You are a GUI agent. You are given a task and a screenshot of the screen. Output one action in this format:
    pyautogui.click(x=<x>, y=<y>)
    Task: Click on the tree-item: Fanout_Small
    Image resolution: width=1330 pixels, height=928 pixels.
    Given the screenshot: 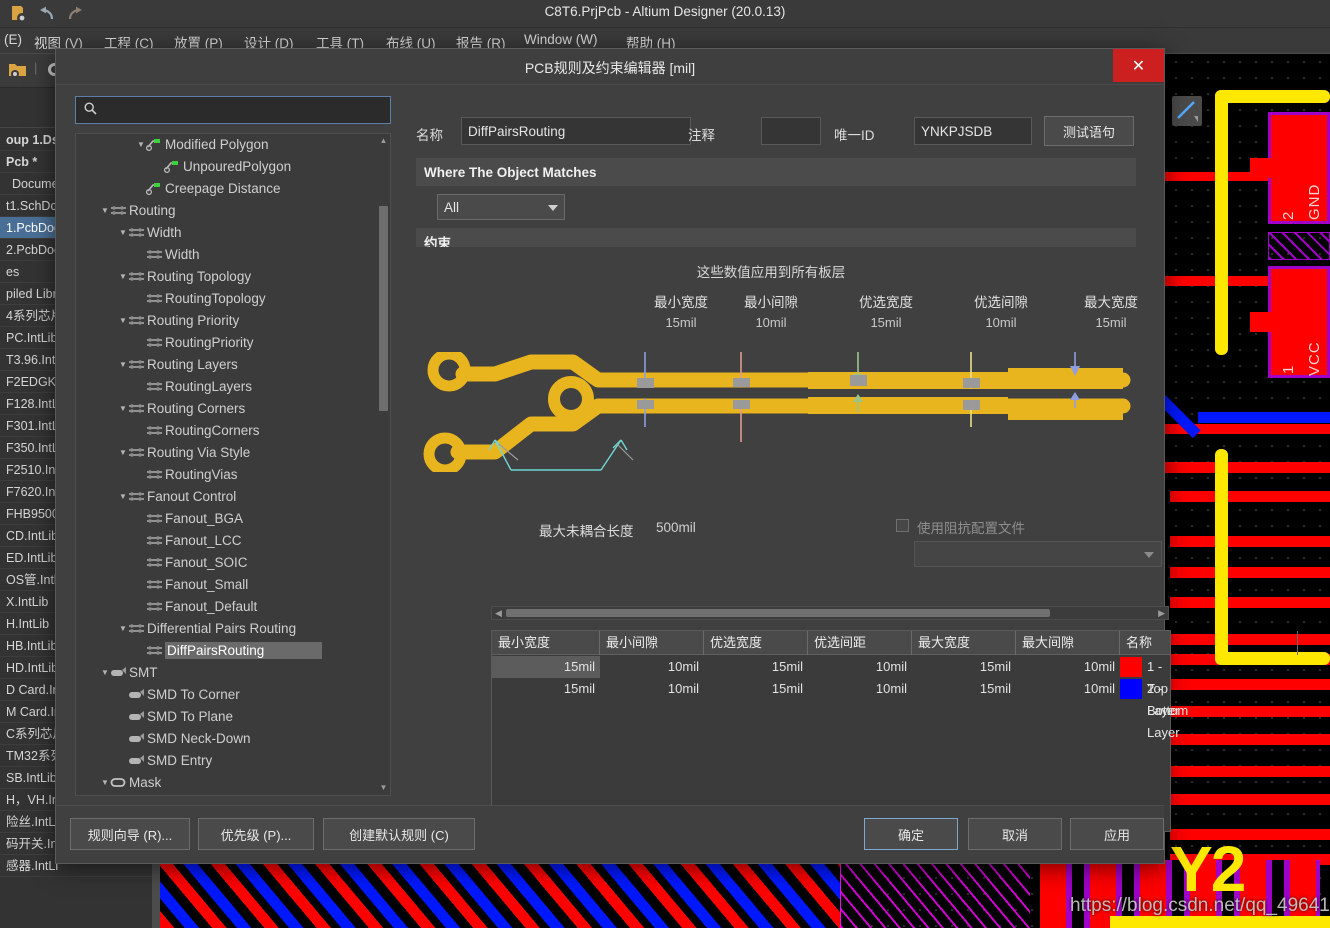 What is the action you would take?
    pyautogui.click(x=227, y=585)
    